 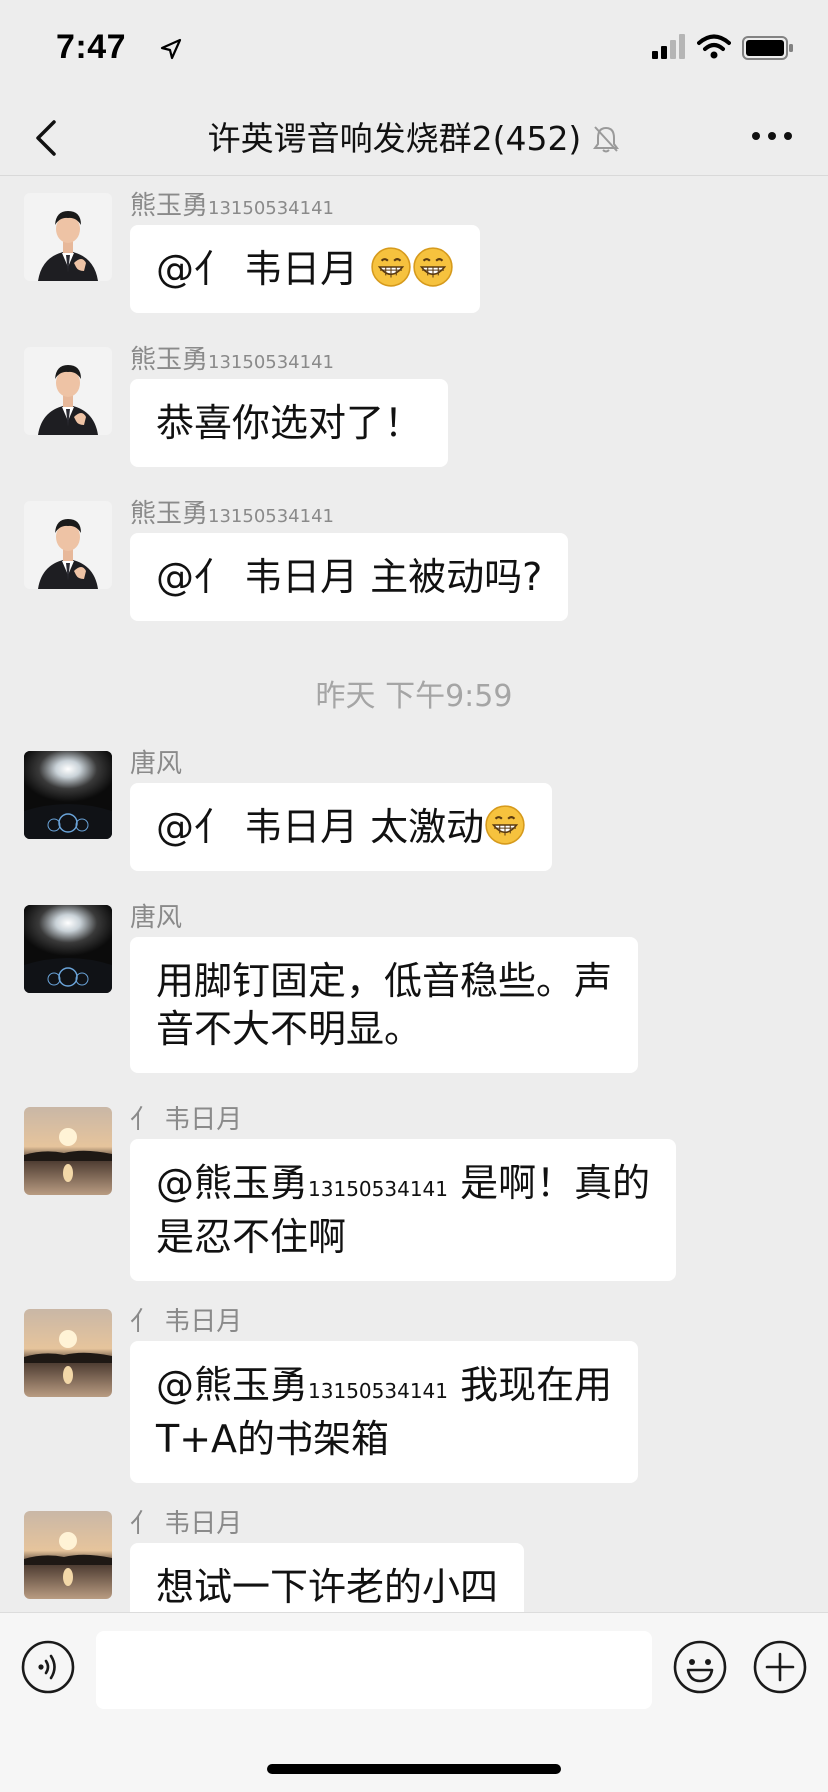 I want to click on message-text-line: 音不大不明显。, so click(x=289, y=1029).